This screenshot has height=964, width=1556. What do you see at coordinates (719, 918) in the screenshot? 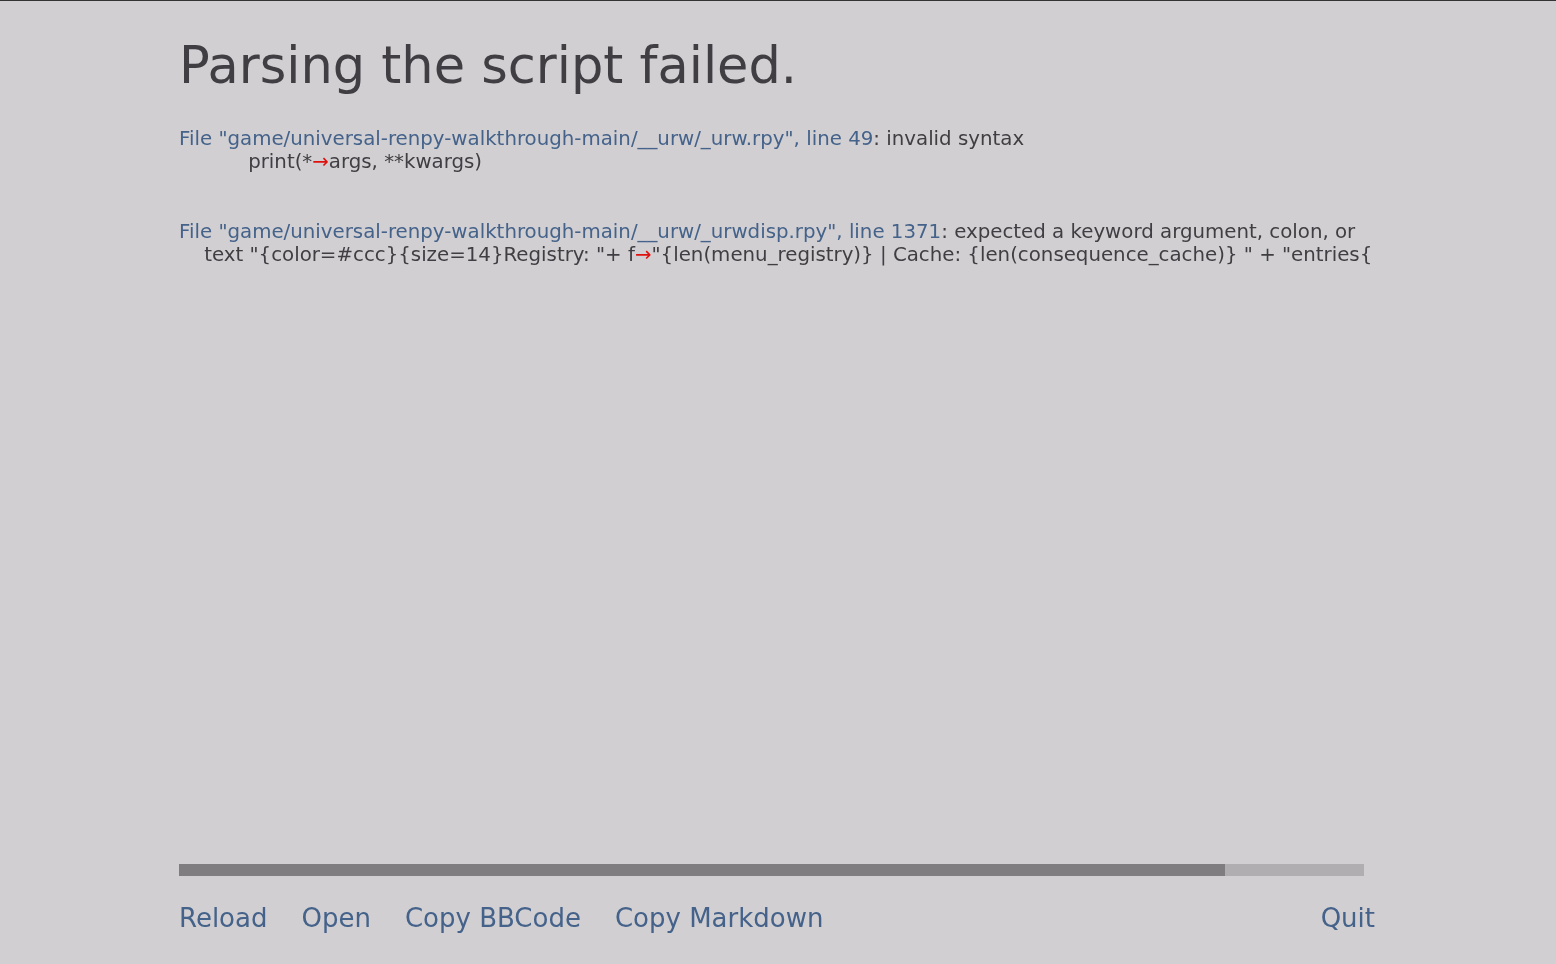
I see `action-button: Copy Markdown` at bounding box center [719, 918].